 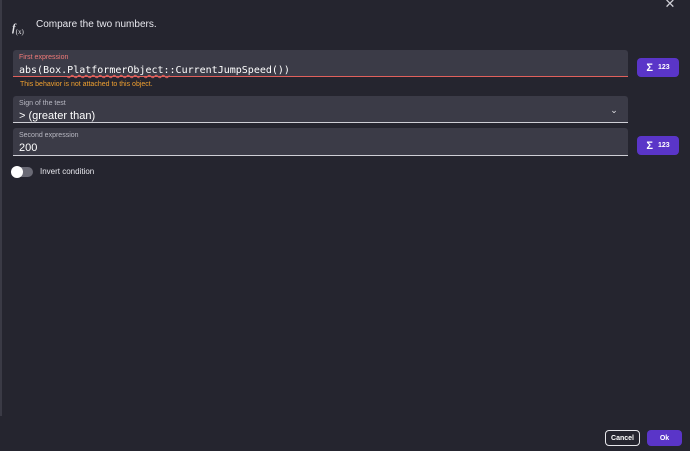 I want to click on invert-condition-label: Invert condition, so click(x=67, y=171).